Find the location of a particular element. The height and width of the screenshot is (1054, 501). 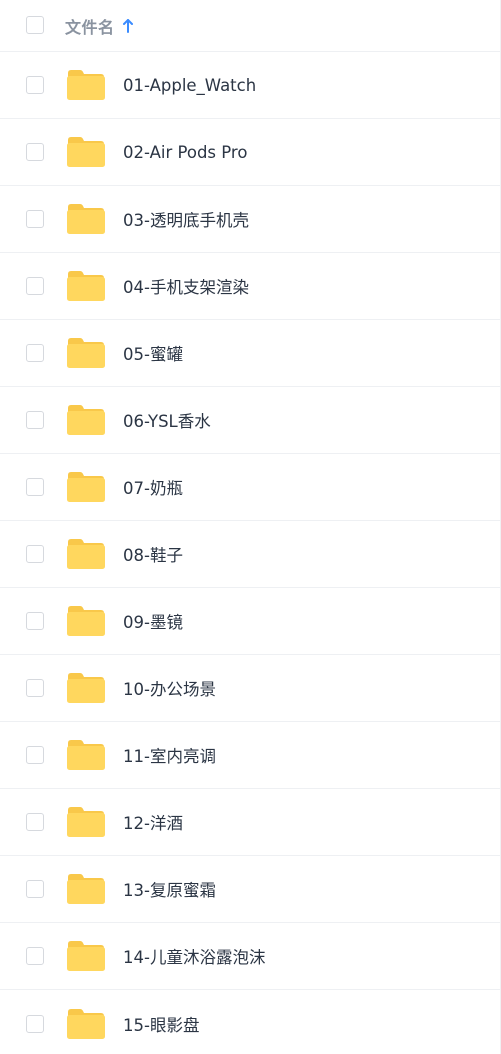

file-row: 01-Apple_Watch is located at coordinates (250, 85).